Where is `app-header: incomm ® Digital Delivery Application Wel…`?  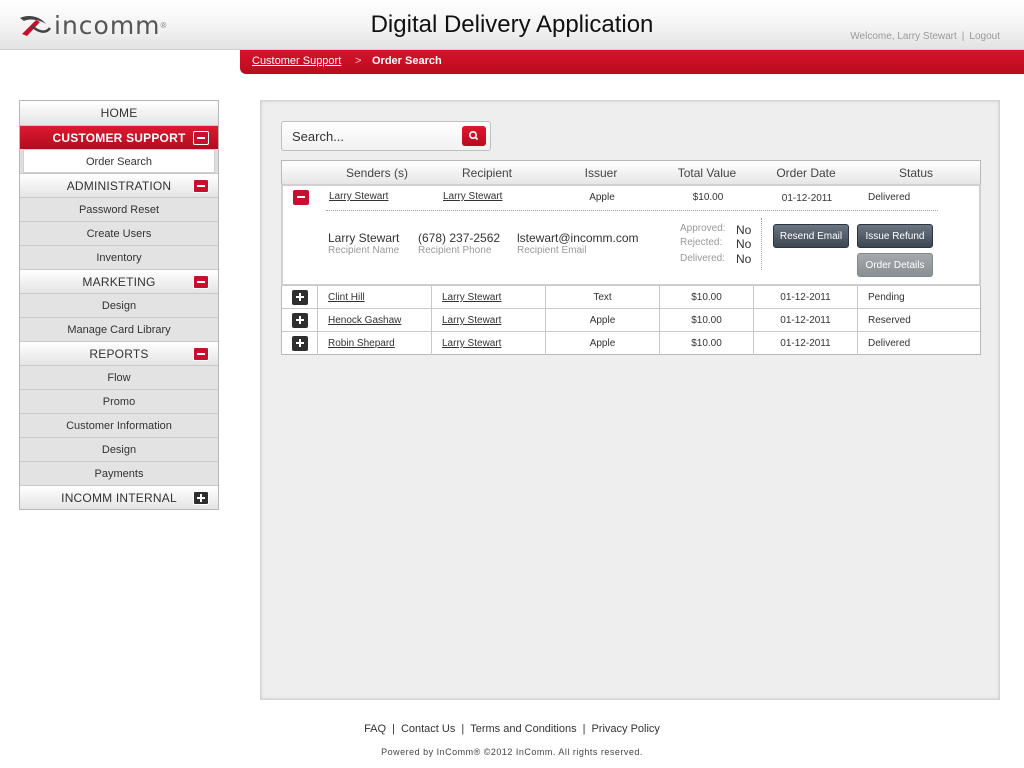
app-header: incomm ® Digital Delivery Application Wel… is located at coordinates (512, 25).